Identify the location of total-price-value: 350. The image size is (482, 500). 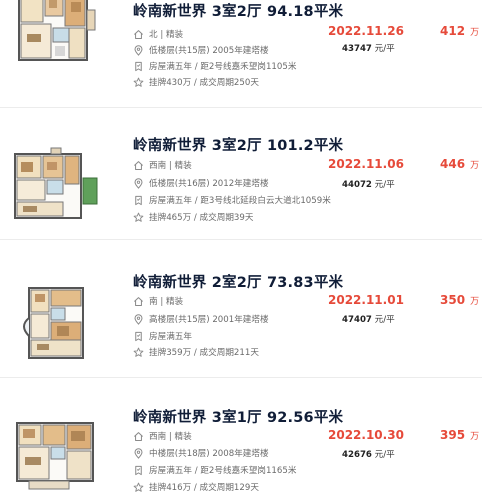
(453, 300).